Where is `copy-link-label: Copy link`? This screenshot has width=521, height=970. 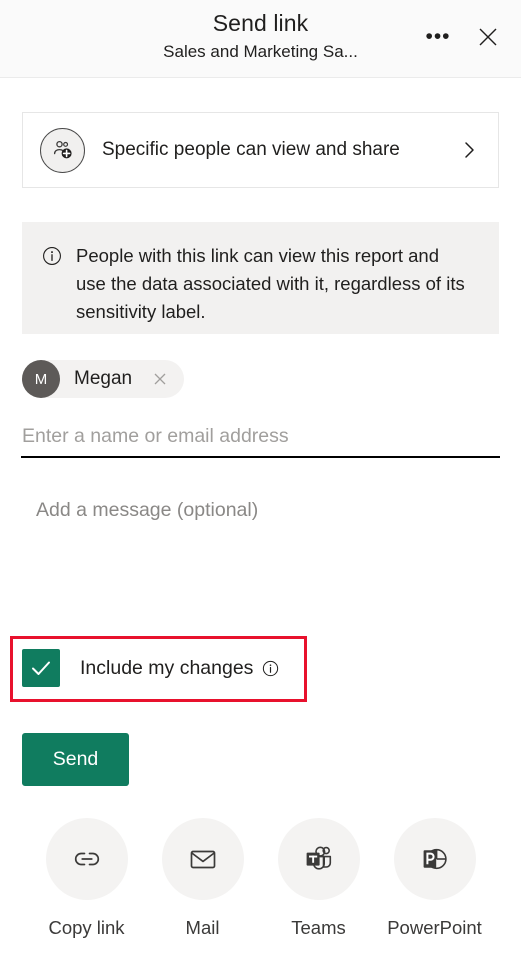
copy-link-label: Copy link is located at coordinates (86, 927).